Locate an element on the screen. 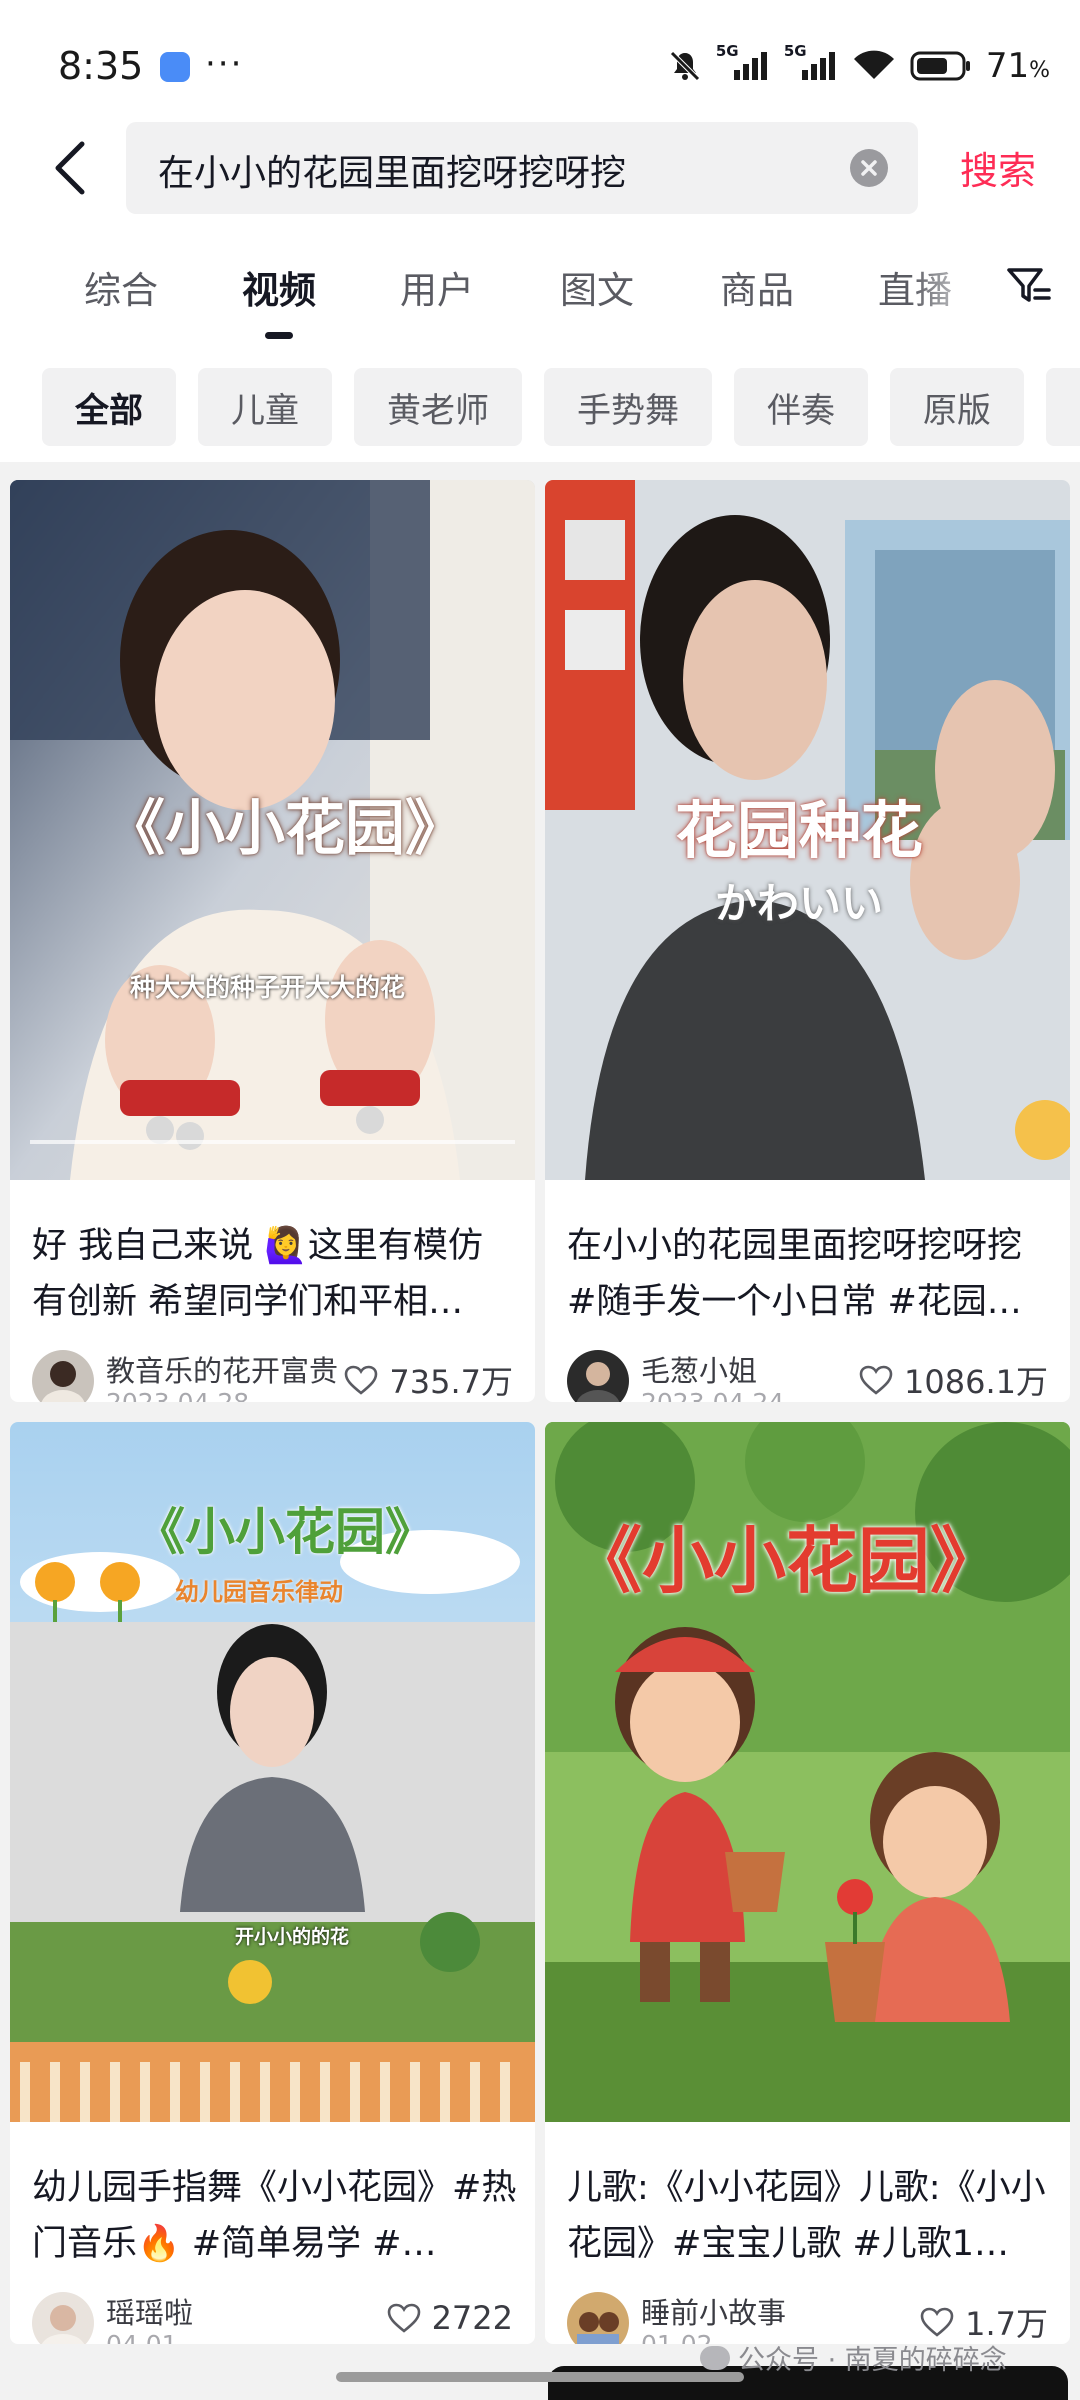  signal-icon: 5G is located at coordinates (743, 63).